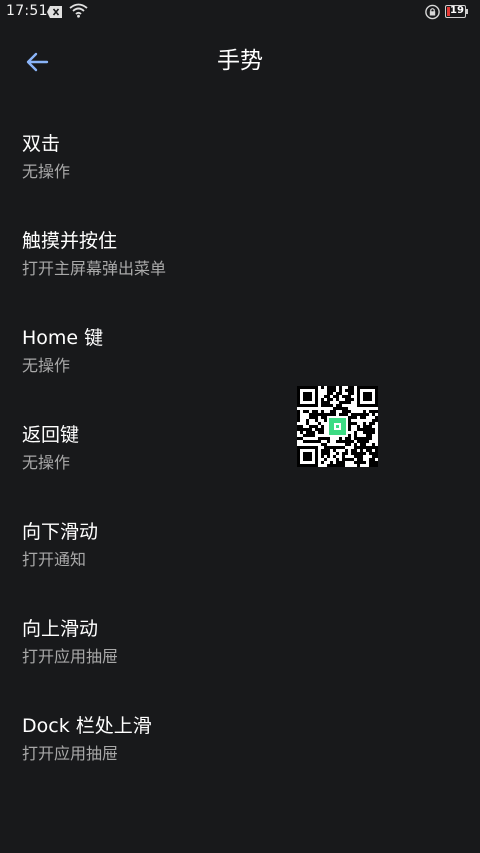  What do you see at coordinates (240, 13) in the screenshot?
I see `status-bar: 17:51 19` at bounding box center [240, 13].